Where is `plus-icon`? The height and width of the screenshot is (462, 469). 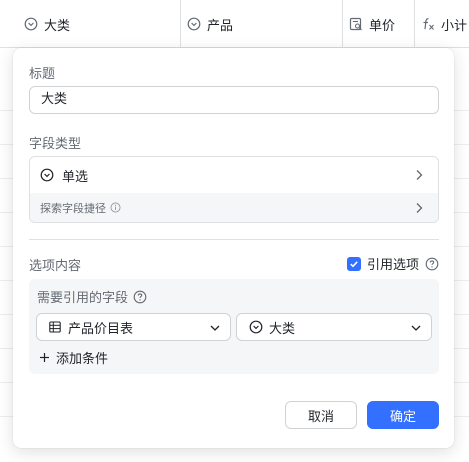
plus-icon is located at coordinates (44, 357).